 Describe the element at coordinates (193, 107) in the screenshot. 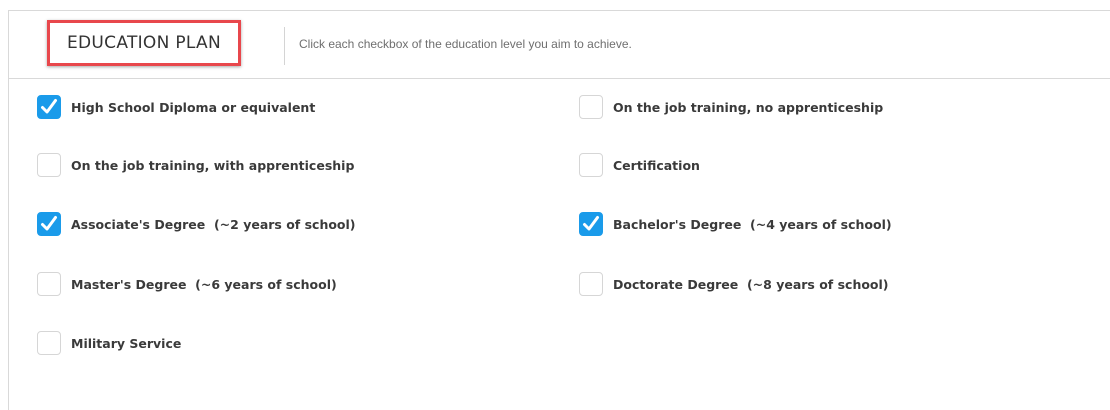

I see `option-label: High School Diploma or equivalent` at that location.